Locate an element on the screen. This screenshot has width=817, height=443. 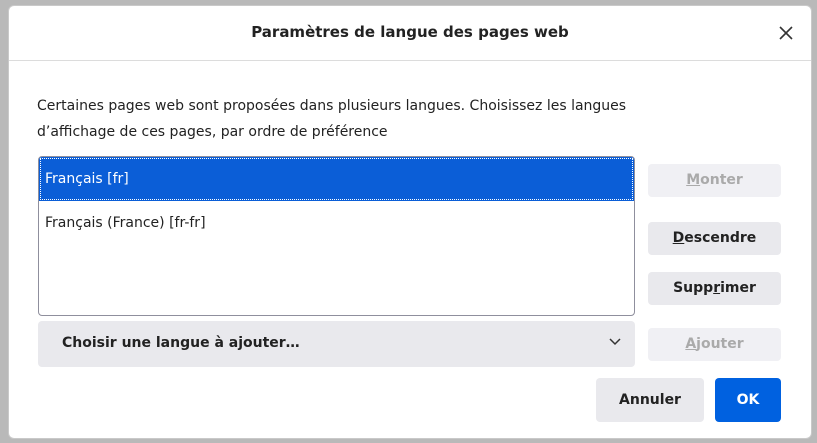
close-icon is located at coordinates (786, 33).